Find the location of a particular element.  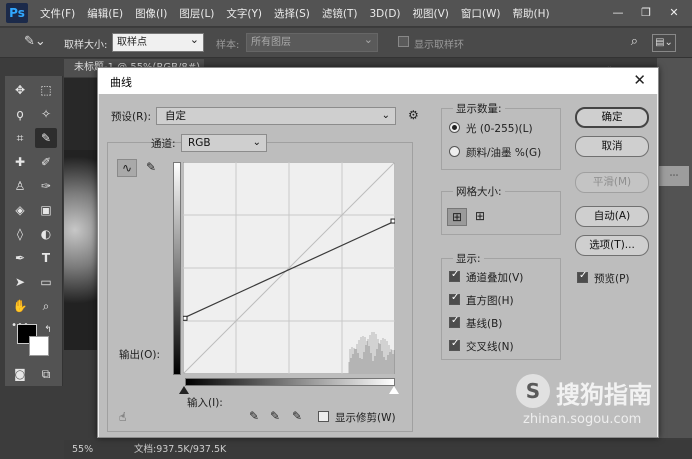

canvas-image is located at coordinates (82, 250).